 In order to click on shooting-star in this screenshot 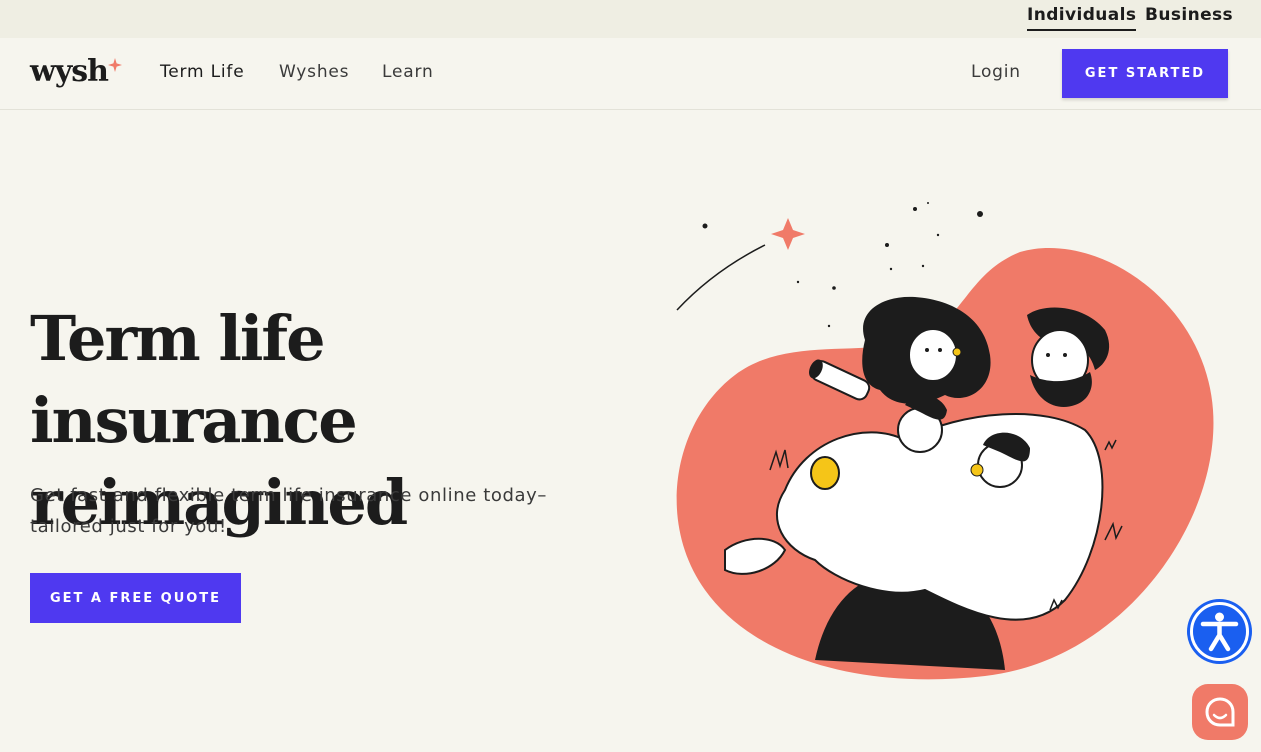, I will do `click(788, 234)`.